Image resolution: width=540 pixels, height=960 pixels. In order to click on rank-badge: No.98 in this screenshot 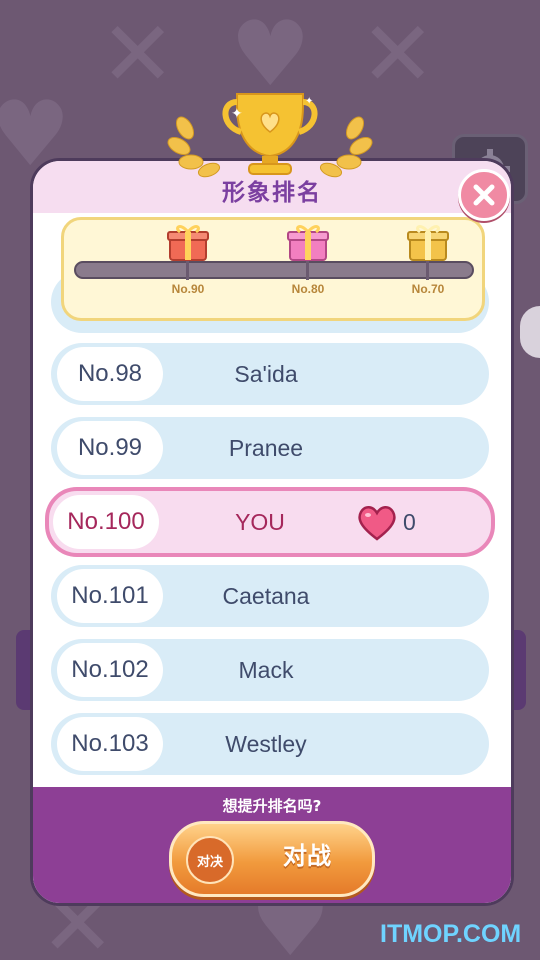, I will do `click(110, 374)`.